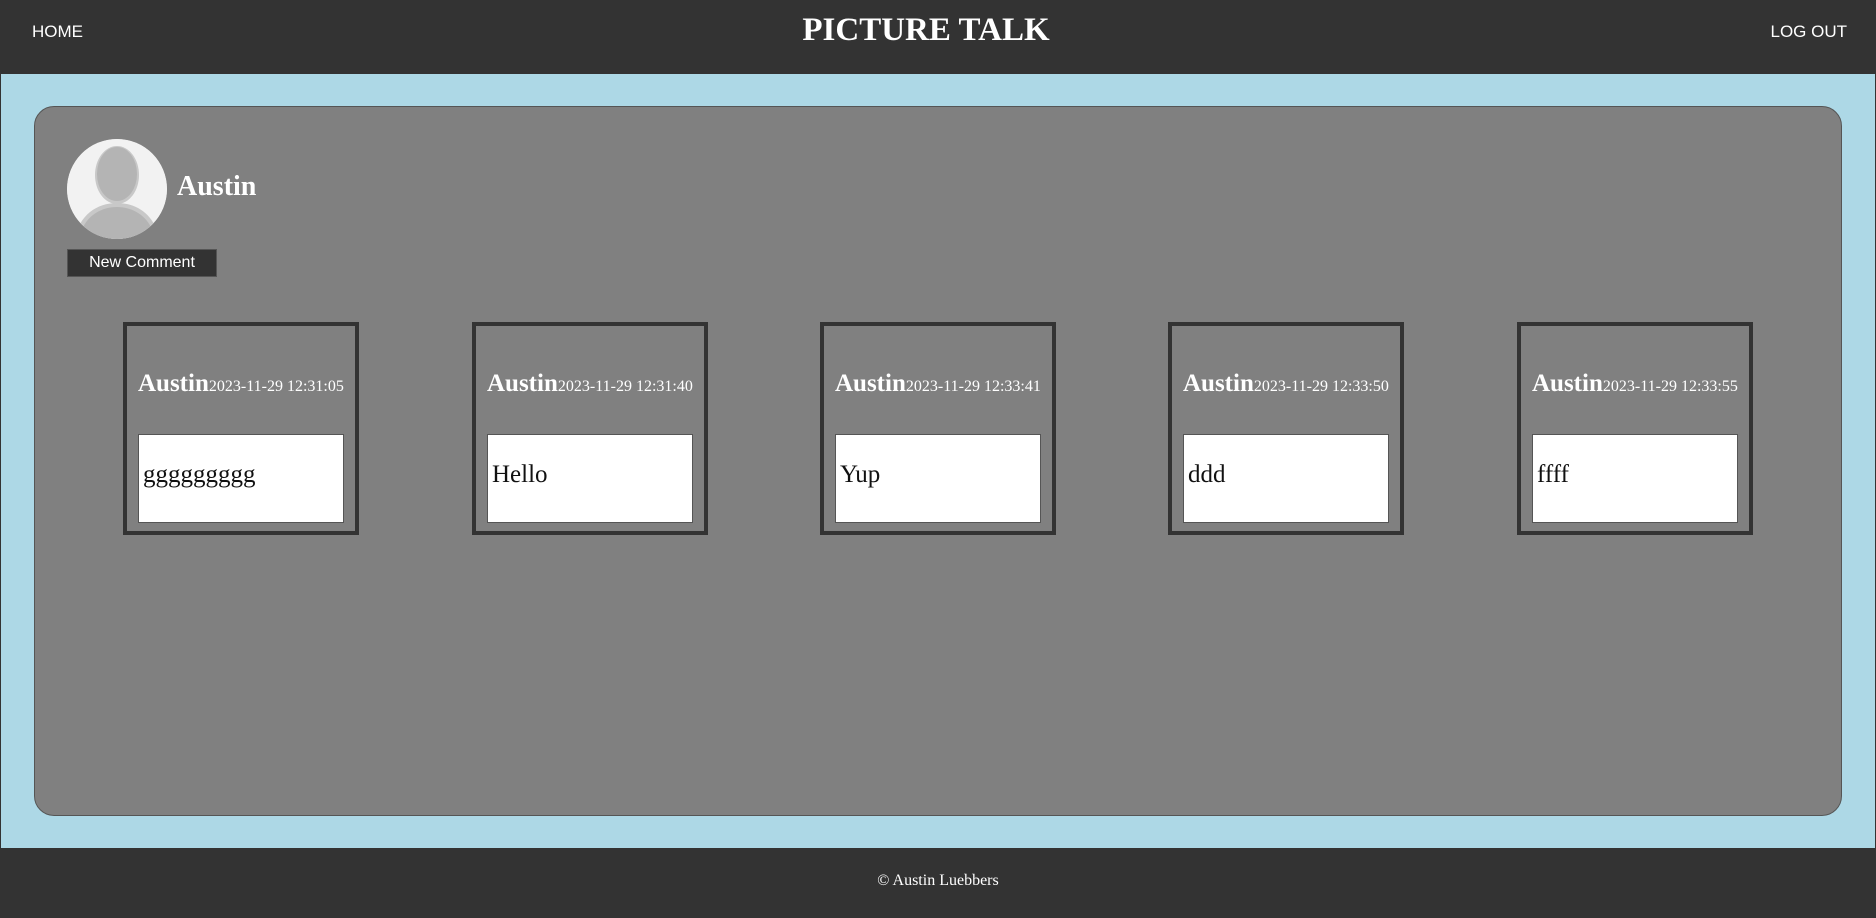 This screenshot has height=918, width=1876. What do you see at coordinates (1635, 428) in the screenshot?
I see `comment-card: Austin2023-11-29 12:33:55 ffff` at bounding box center [1635, 428].